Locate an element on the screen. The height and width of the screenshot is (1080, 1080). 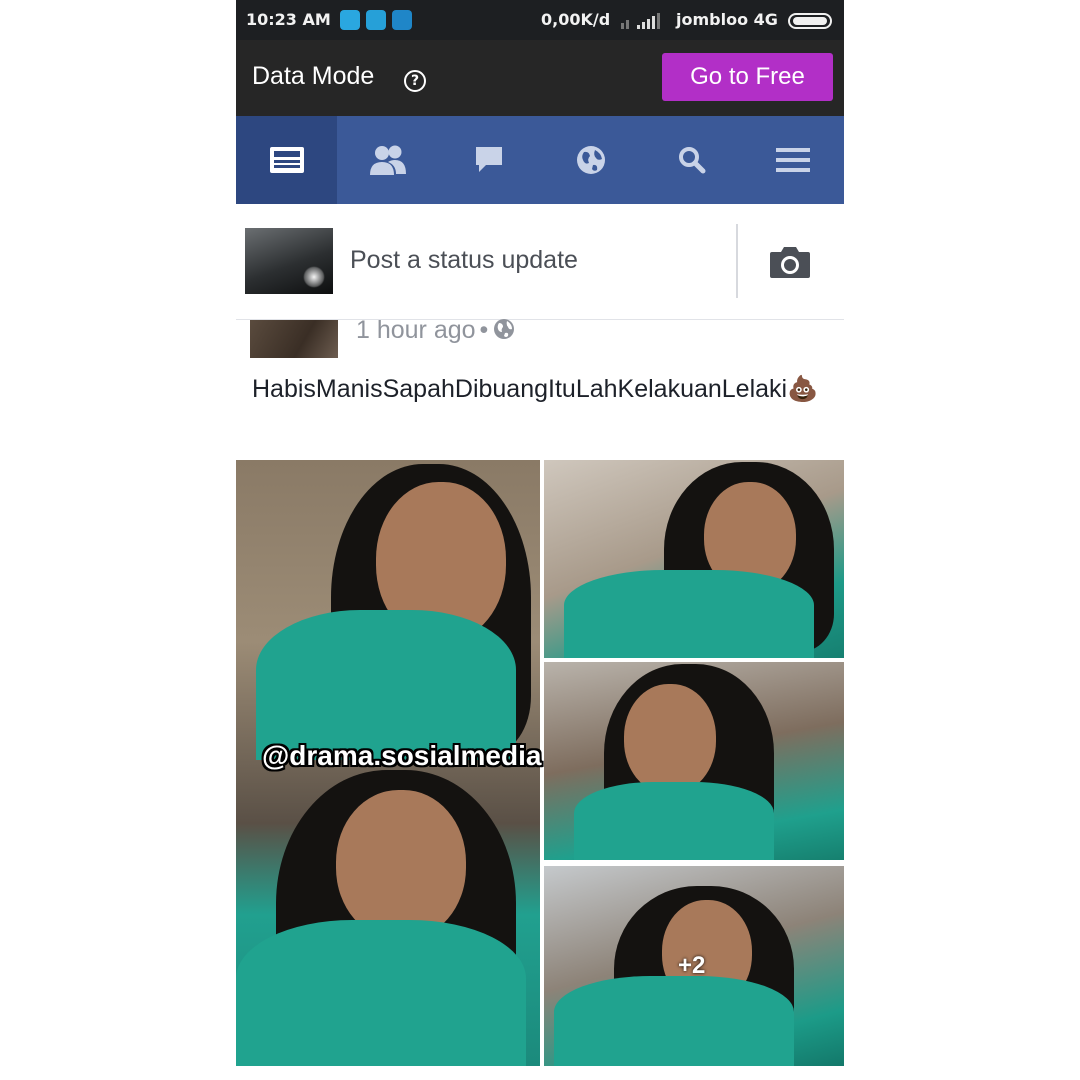
help-icon: ? is located at coordinates (415, 81).